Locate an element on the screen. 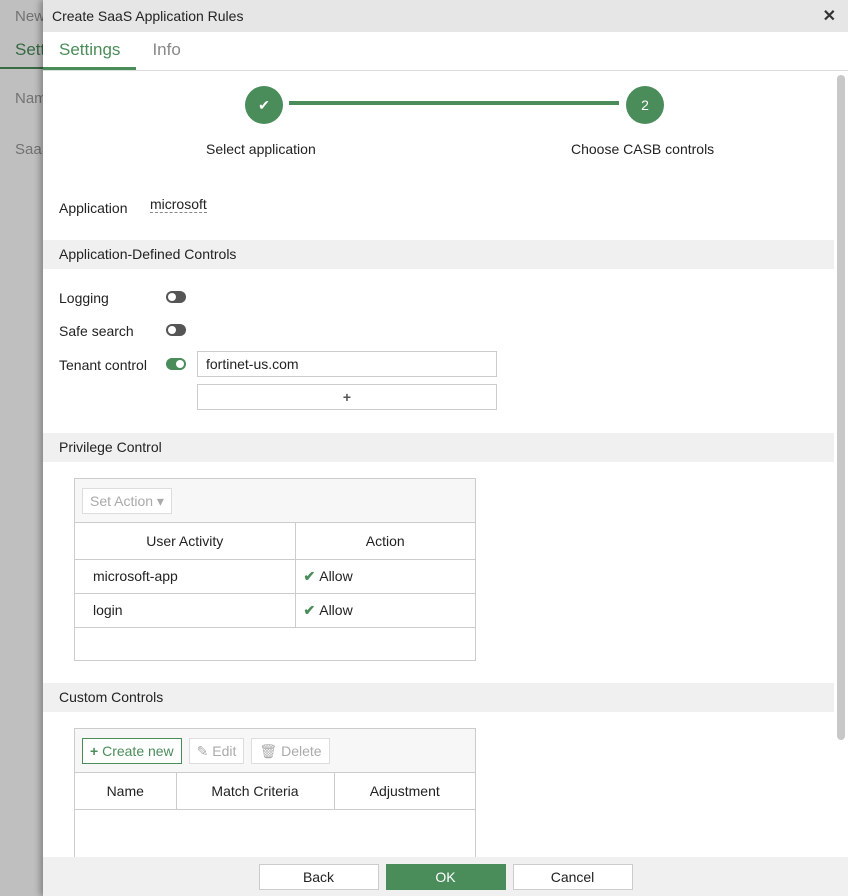 The width and height of the screenshot is (848, 896). pencil-icon: ✎ is located at coordinates (202, 750).